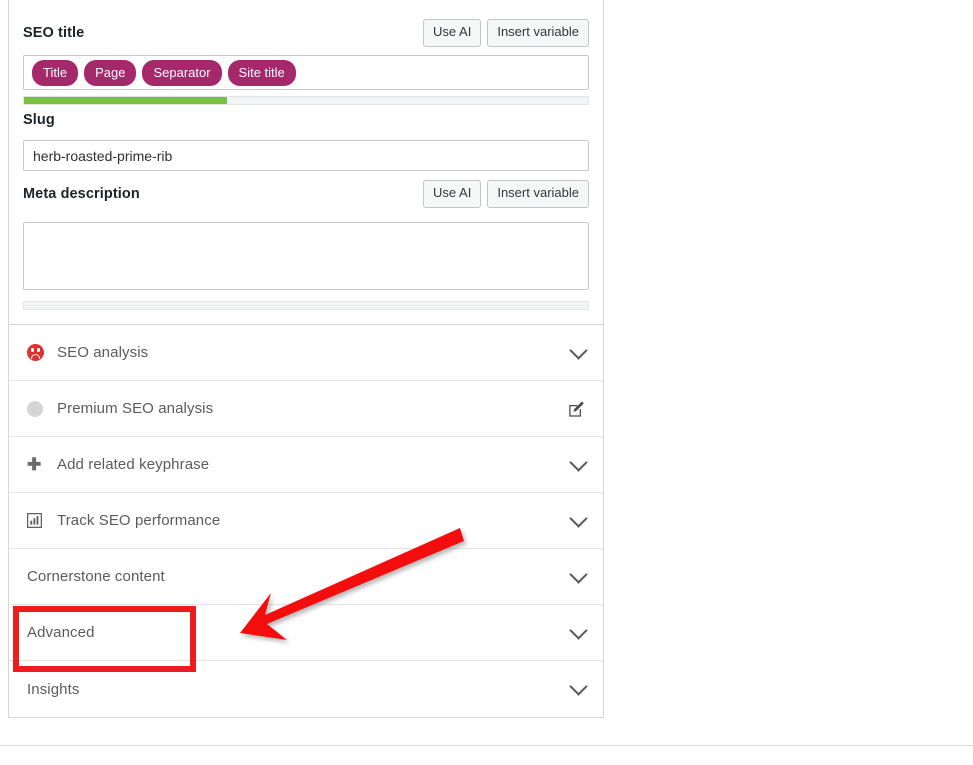 This screenshot has width=973, height=765. Describe the element at coordinates (110, 72) in the screenshot. I see `replacement-variable-pill: Page` at that location.